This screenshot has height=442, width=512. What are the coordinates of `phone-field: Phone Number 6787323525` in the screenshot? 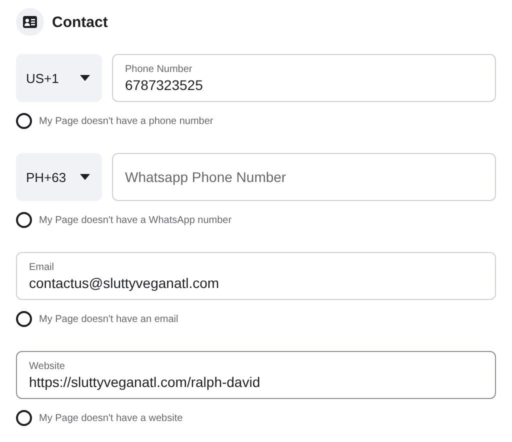 It's located at (304, 78).